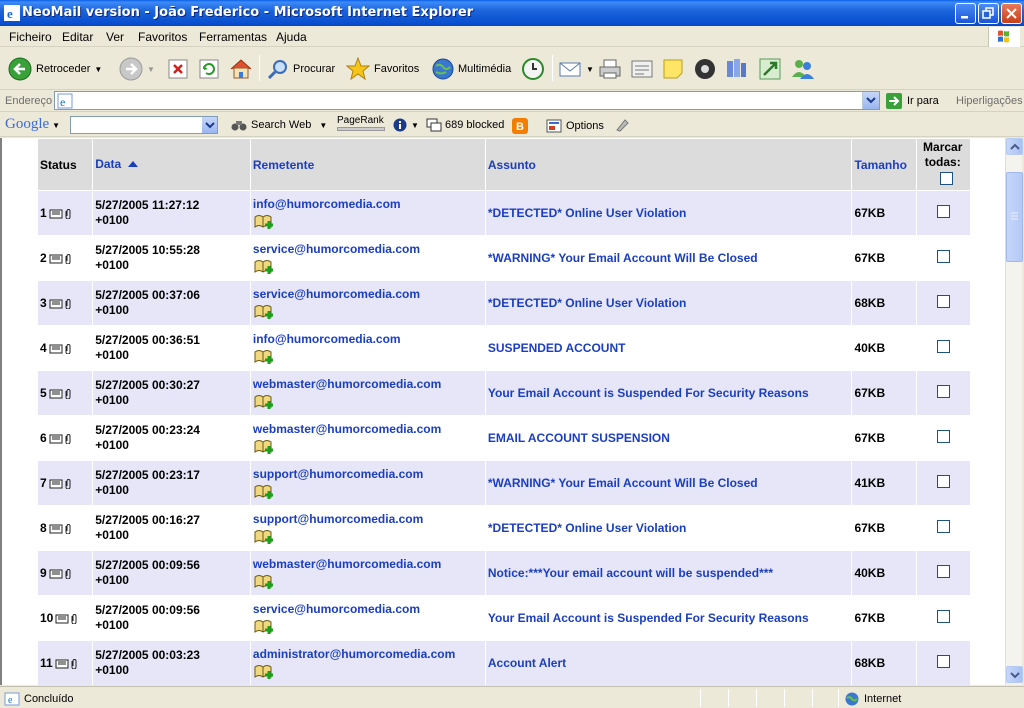 The width and height of the screenshot is (1024, 708). I want to click on menu-view: Ver, so click(115, 37).